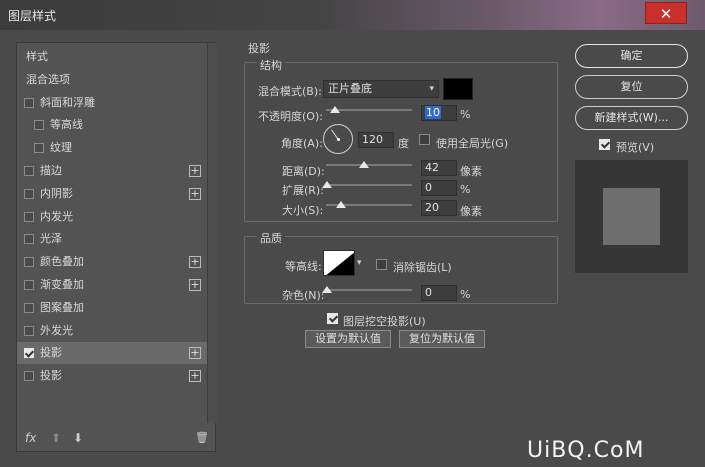 The width and height of the screenshot is (705, 467). I want to click on style-item-4: 纹理, so click(112, 148).